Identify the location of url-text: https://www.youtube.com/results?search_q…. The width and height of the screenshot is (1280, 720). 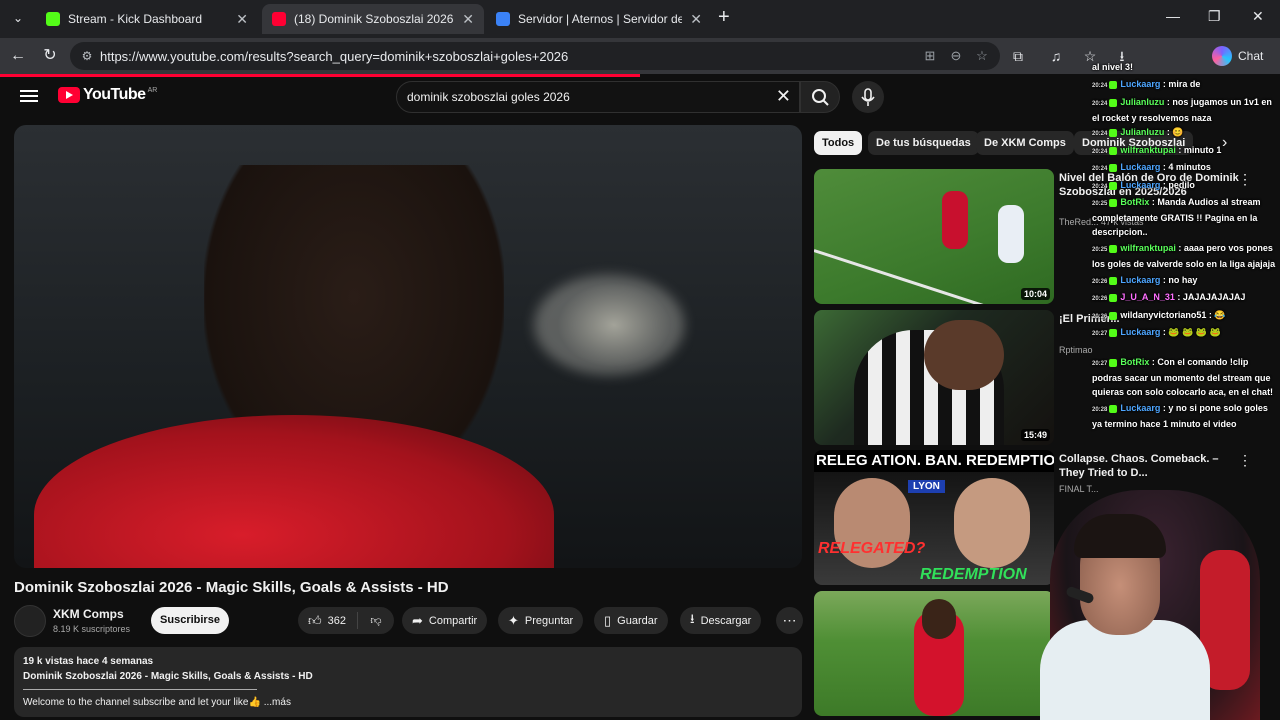
(334, 56).